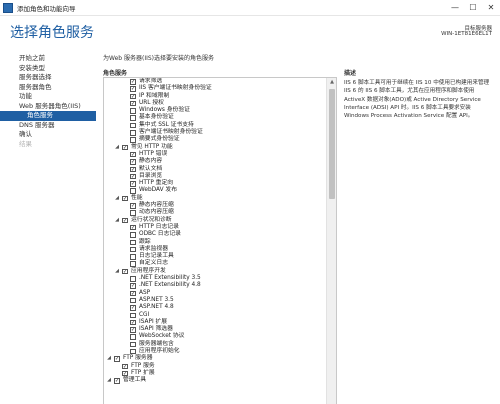 The height and width of the screenshot is (404, 500). Describe the element at coordinates (215, 103) in the screenshot. I see `tree-row: ✓ URL 授权` at that location.